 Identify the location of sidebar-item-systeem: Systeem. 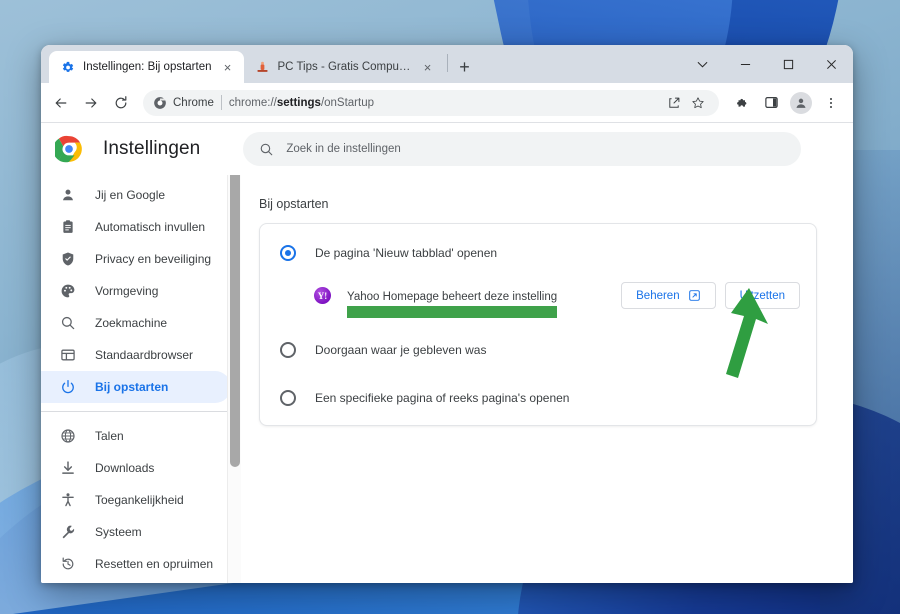
(136, 532).